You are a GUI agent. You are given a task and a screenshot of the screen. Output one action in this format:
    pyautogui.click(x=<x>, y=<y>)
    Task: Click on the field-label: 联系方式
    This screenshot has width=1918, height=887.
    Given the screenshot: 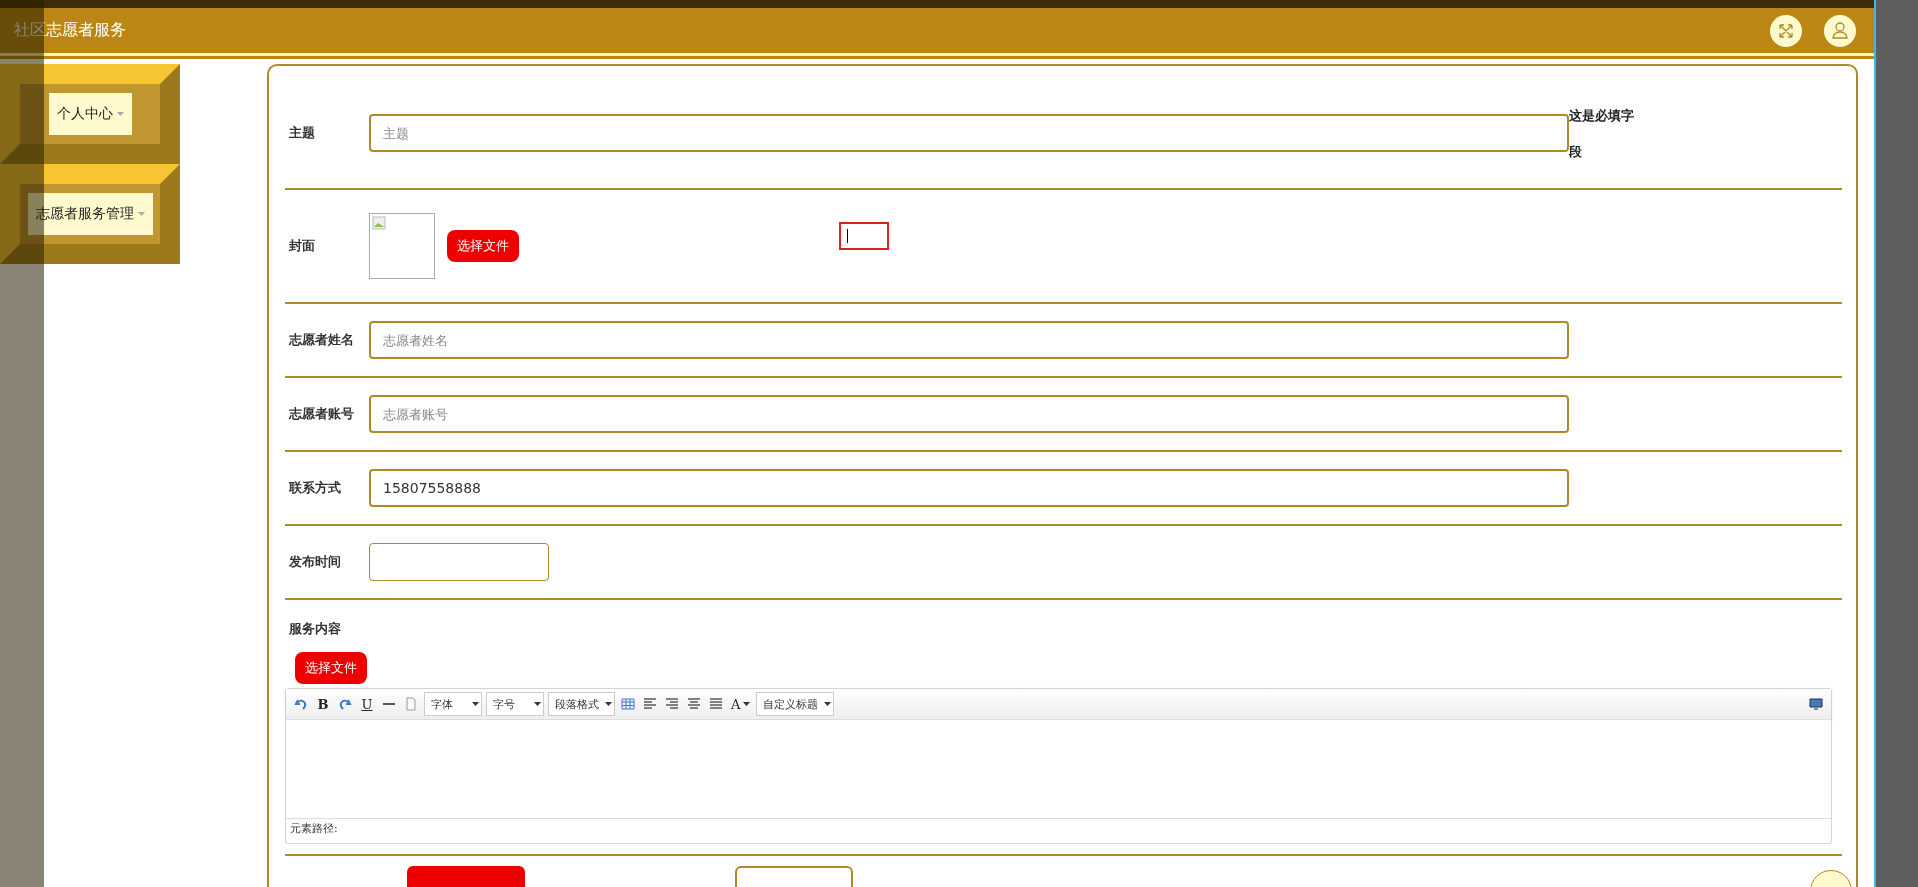 What is the action you would take?
    pyautogui.click(x=315, y=488)
    